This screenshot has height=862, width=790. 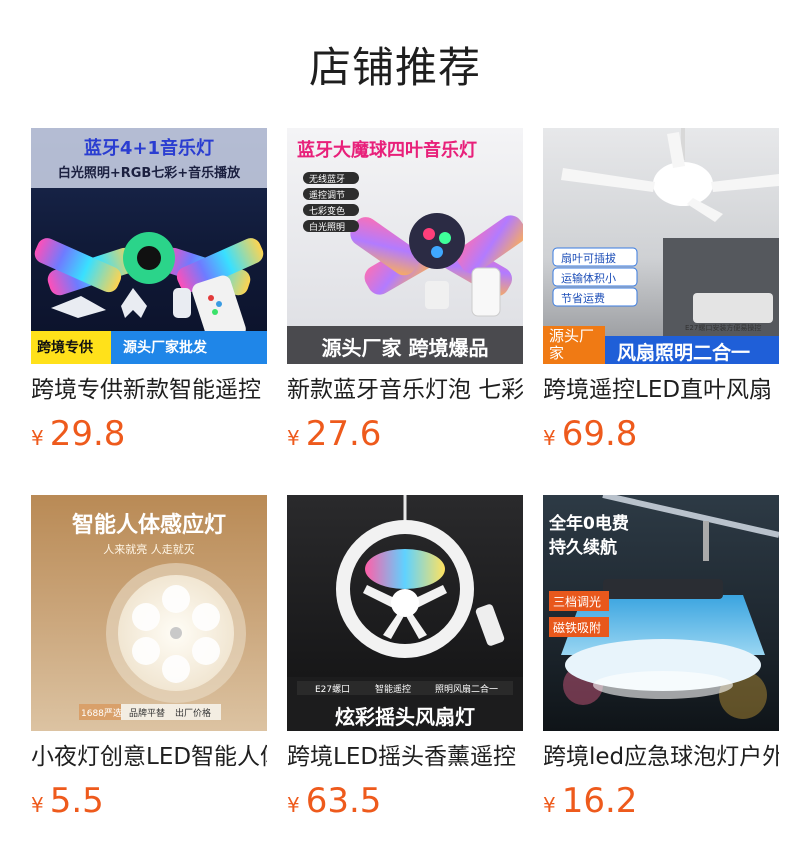 I want to click on product-image: E27螺口 智能遥控 照明风扇二合一 炫彩摇头风扇灯, so click(x=405, y=613).